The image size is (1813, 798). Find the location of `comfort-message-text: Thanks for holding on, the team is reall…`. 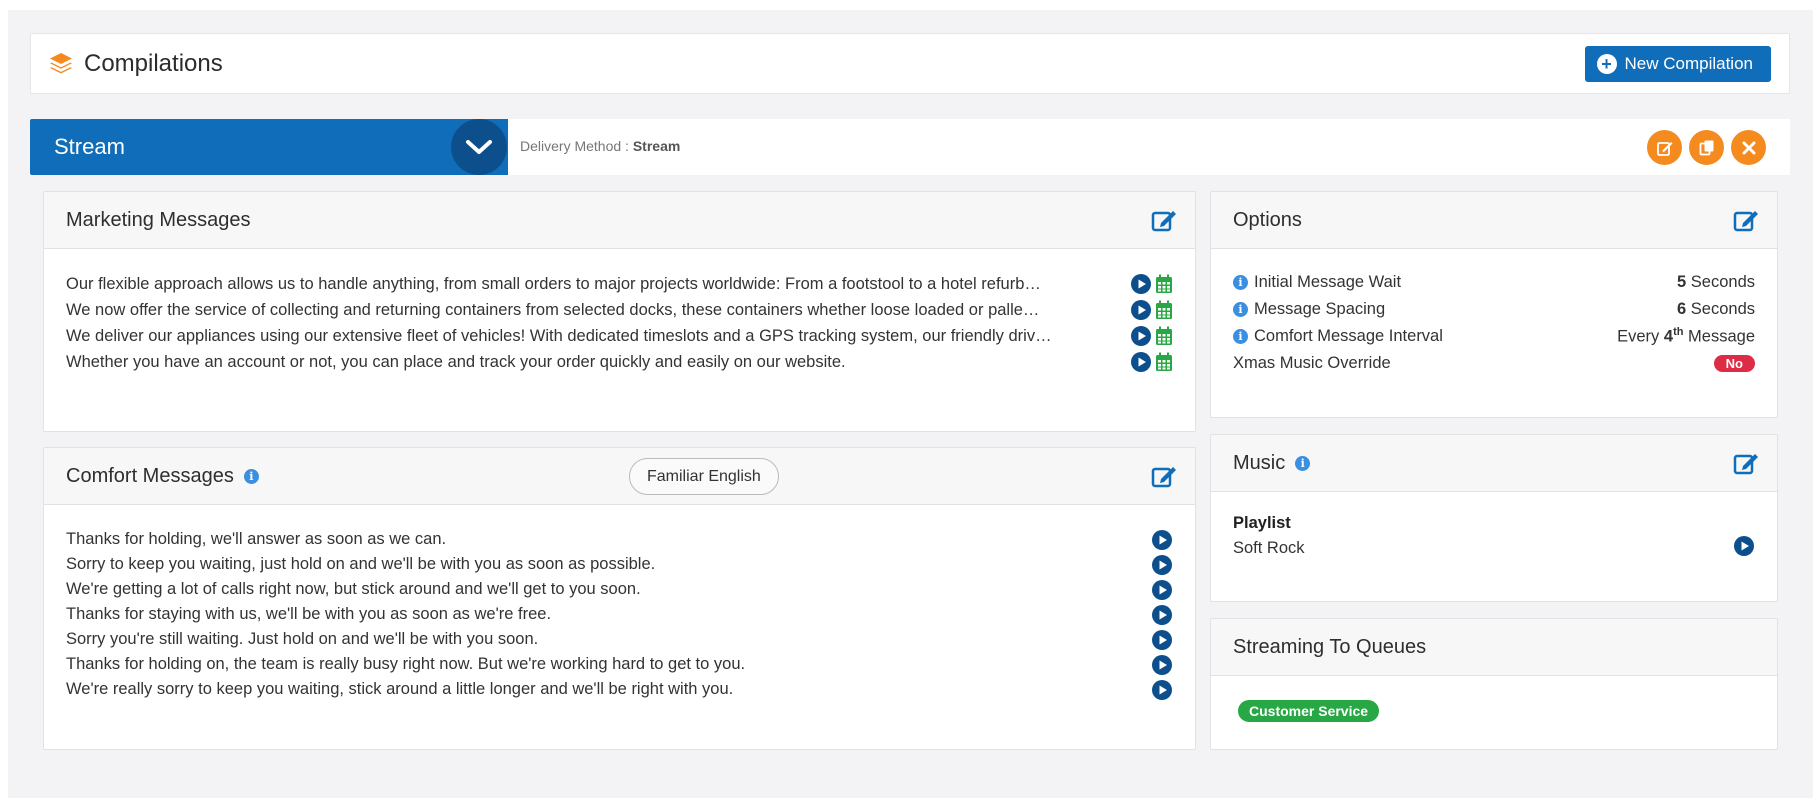

comfort-message-text: Thanks for holding on, the team is reall… is located at coordinates (406, 664).